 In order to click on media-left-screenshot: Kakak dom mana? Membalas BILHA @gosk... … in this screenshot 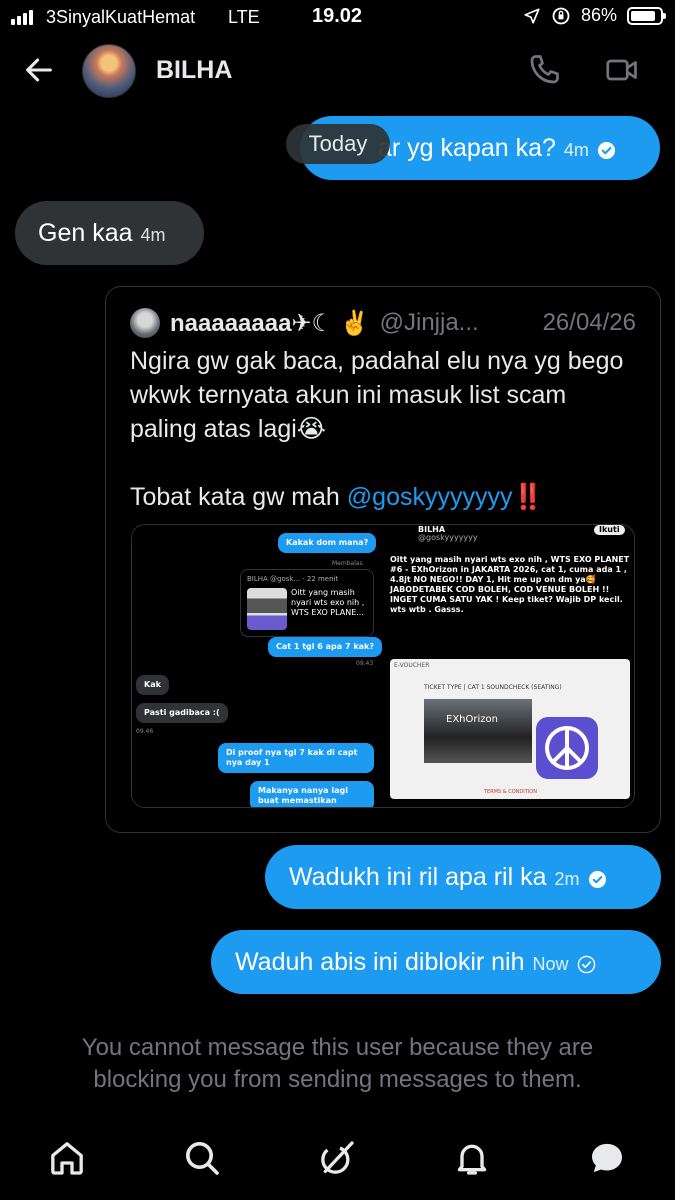, I will do `click(257, 666)`.